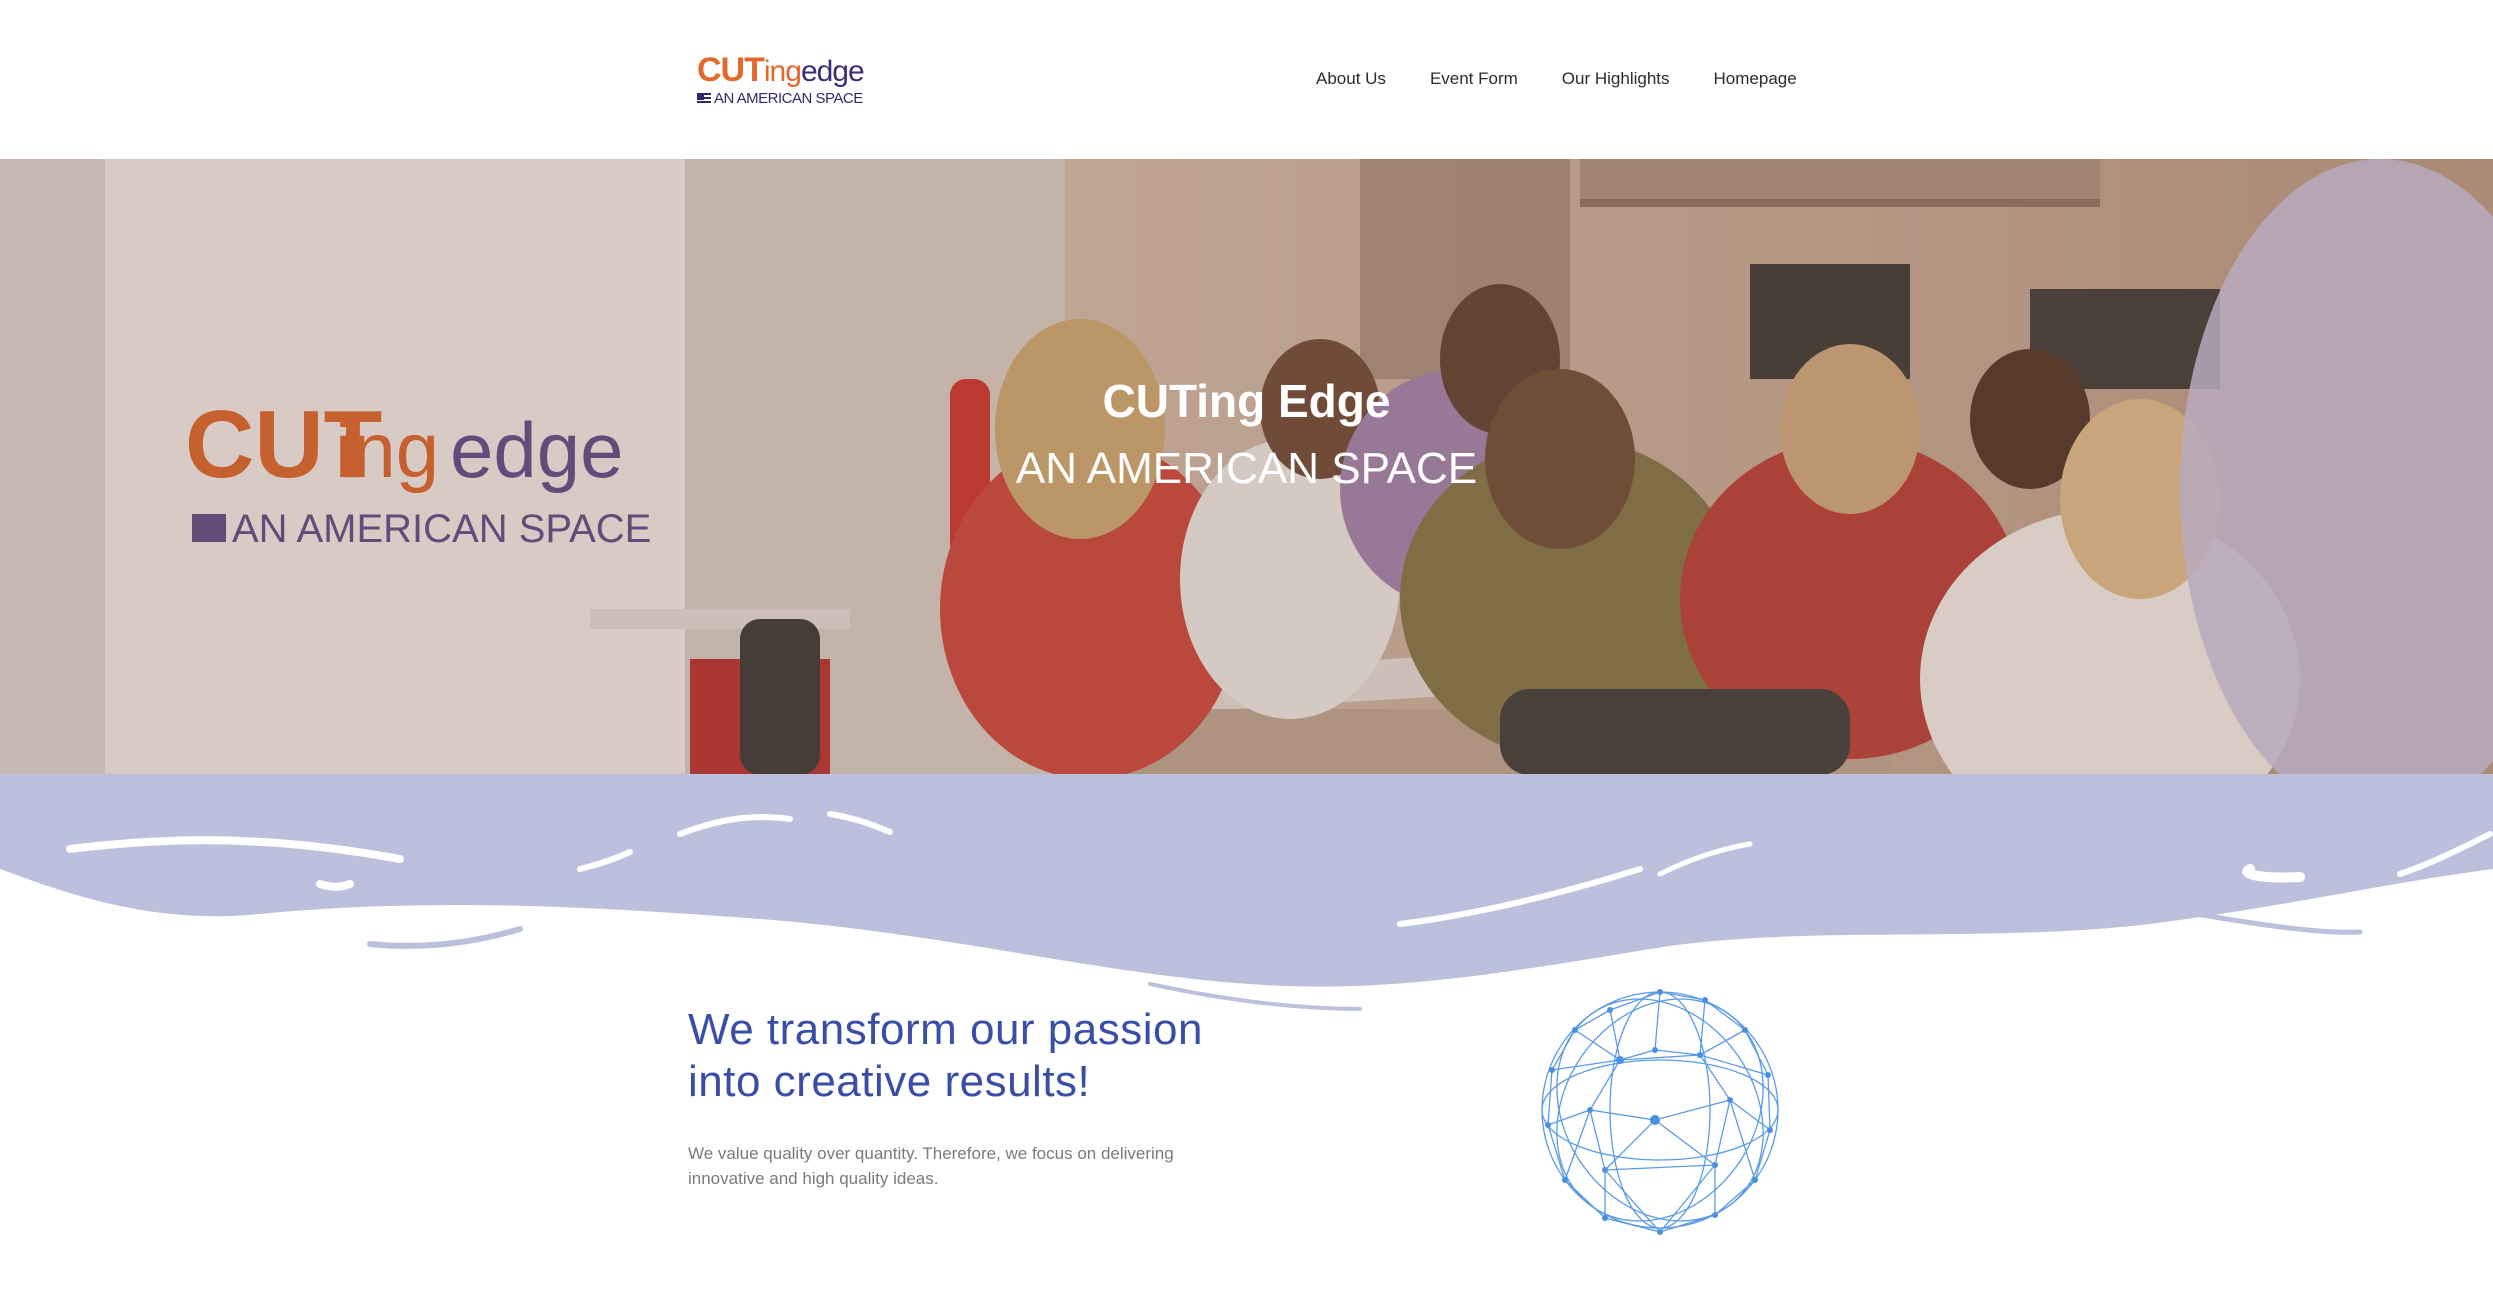  I want to click on nav-homepage: Homepage, so click(1755, 79).